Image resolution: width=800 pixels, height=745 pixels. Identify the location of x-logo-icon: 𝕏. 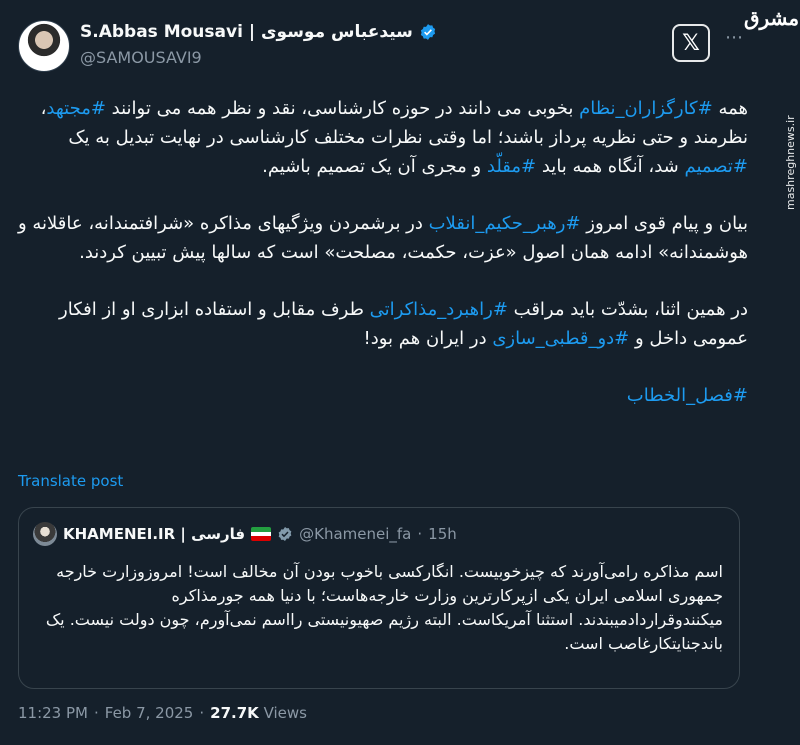
(691, 43).